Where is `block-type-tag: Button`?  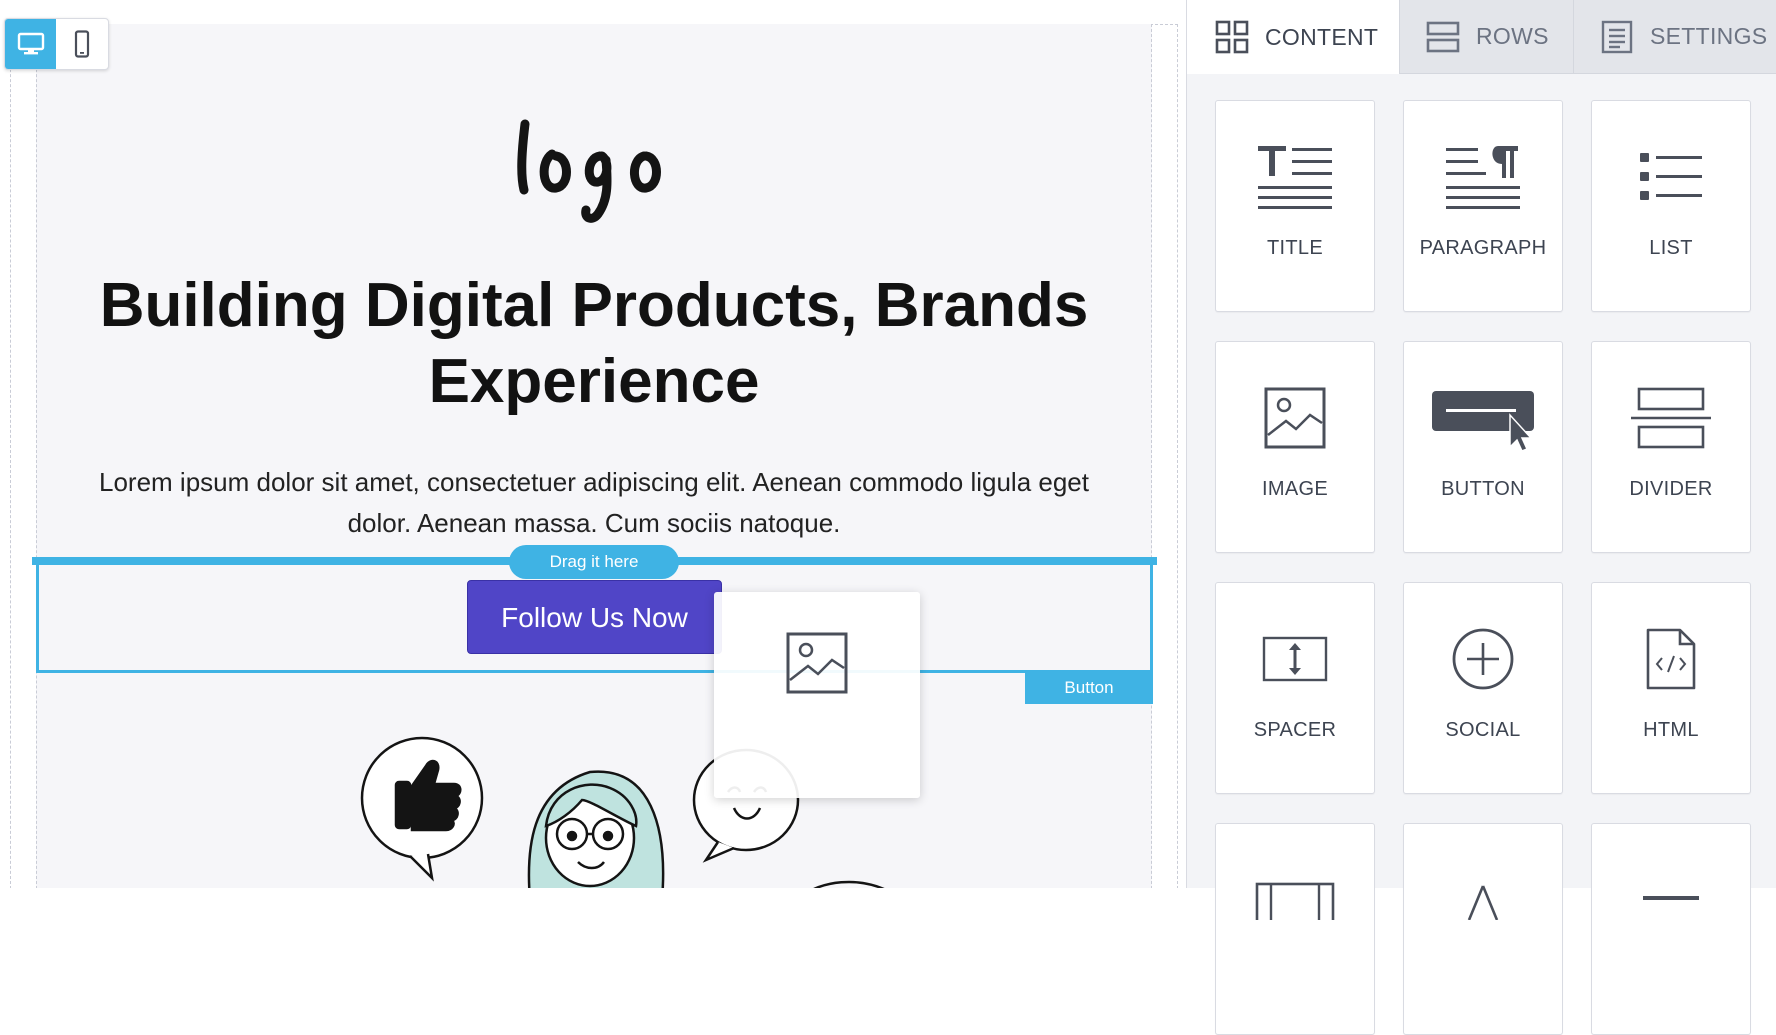
block-type-tag: Button is located at coordinates (1089, 688).